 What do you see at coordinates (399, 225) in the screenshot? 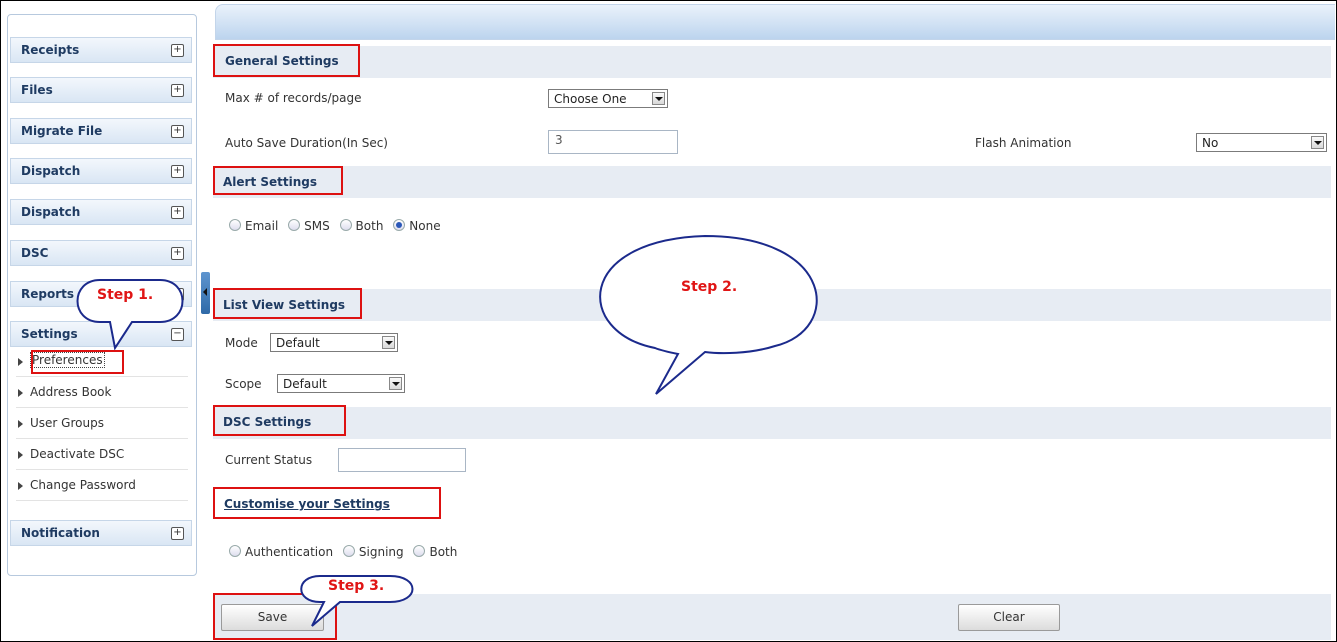
I see `radio-selected-icon` at bounding box center [399, 225].